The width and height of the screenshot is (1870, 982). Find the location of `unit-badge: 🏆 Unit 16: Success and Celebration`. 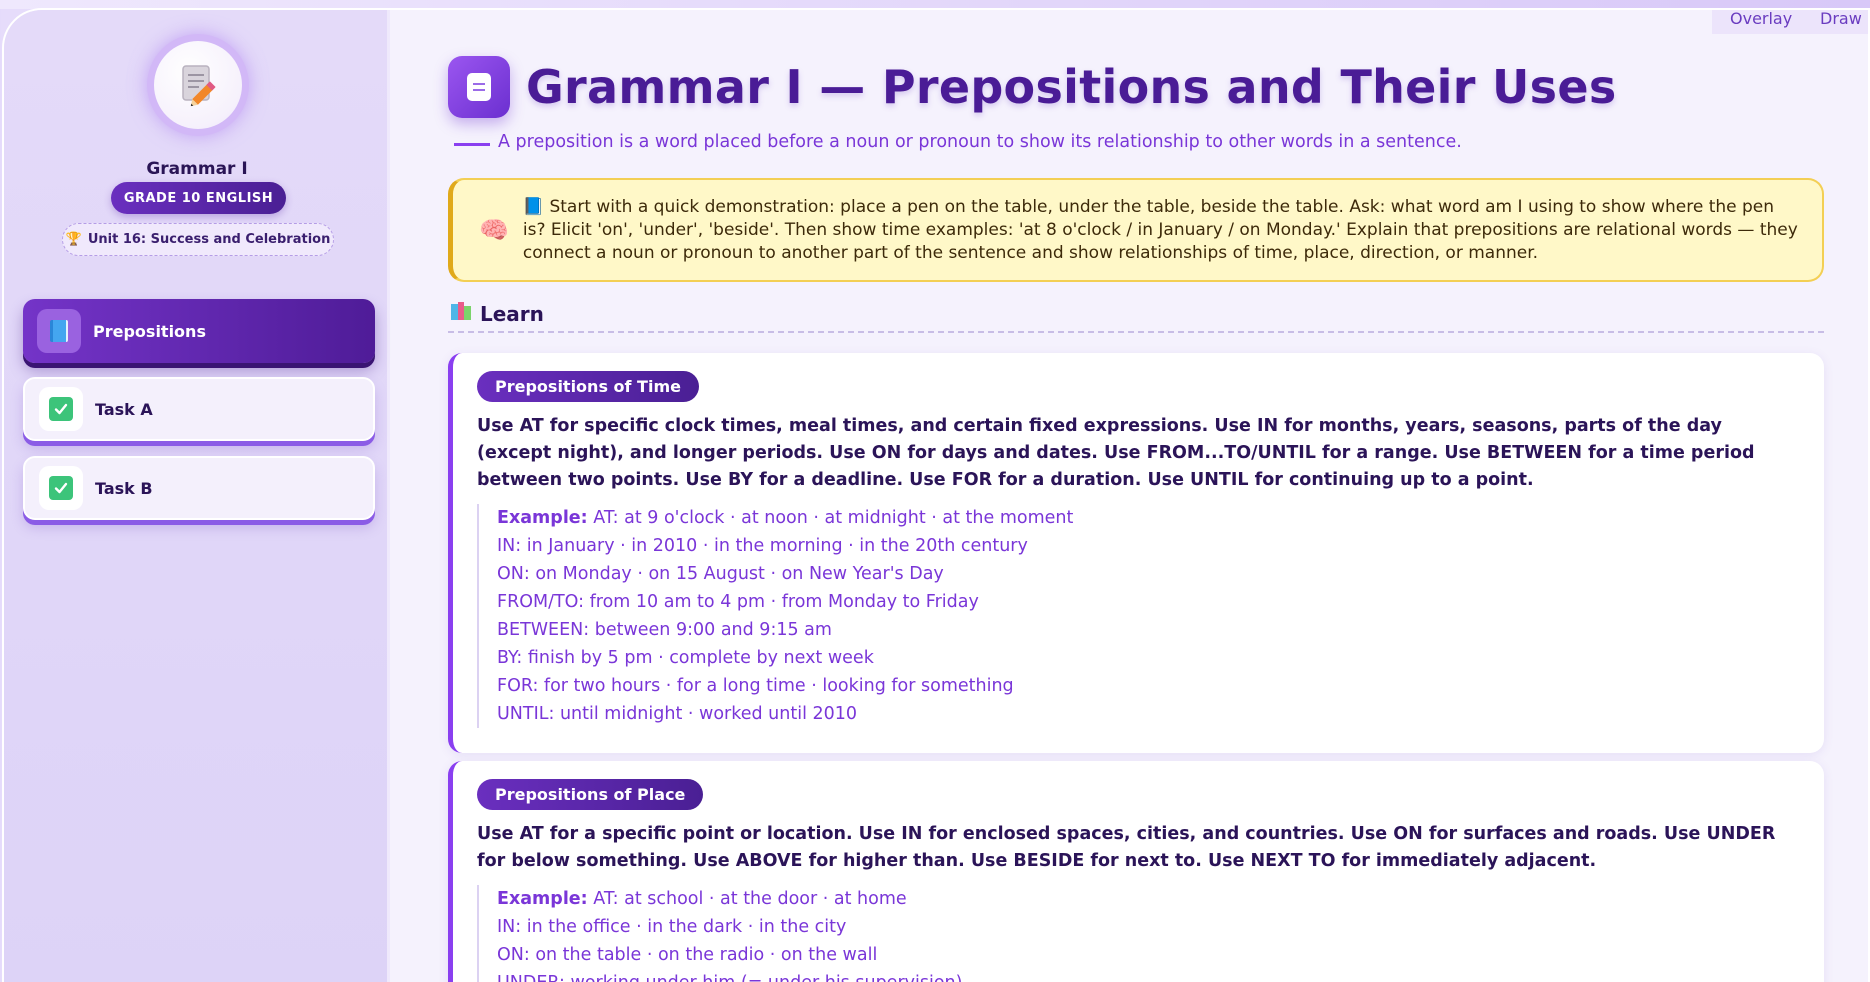

unit-badge: 🏆 Unit 16: Success and Celebration is located at coordinates (198, 239).